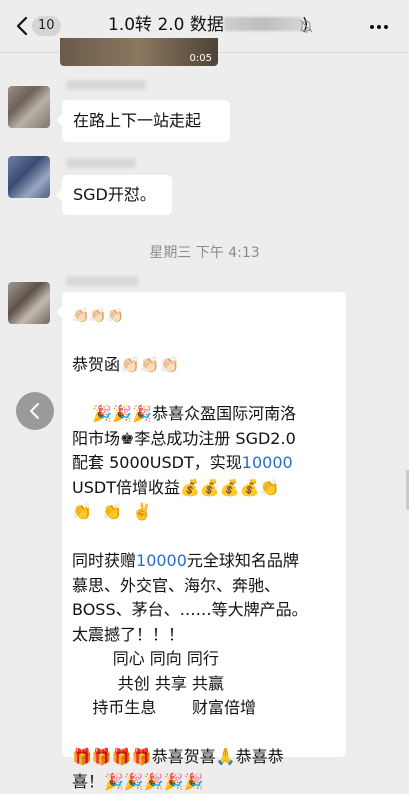 The image size is (409, 794). I want to click on message-line: BOSS、茅台、……等大牌产品。, so click(204, 610).